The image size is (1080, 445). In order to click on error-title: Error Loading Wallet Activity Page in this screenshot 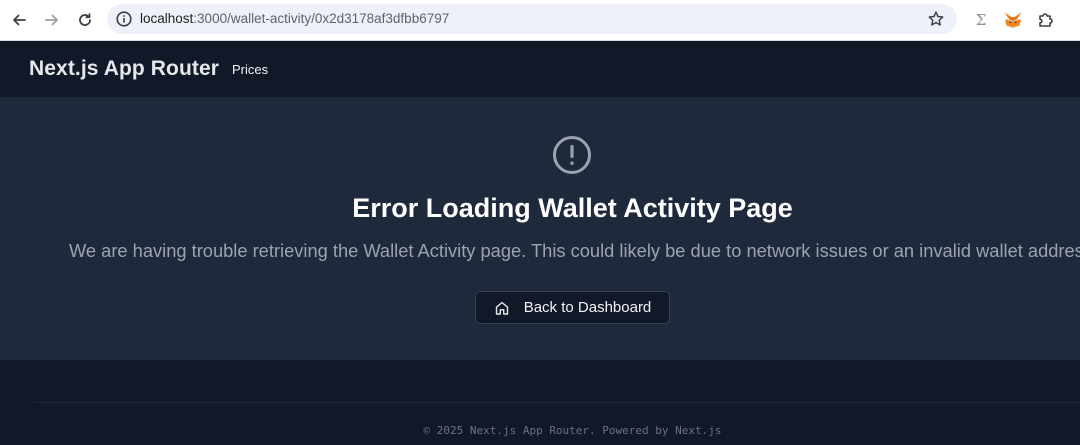, I will do `click(572, 208)`.